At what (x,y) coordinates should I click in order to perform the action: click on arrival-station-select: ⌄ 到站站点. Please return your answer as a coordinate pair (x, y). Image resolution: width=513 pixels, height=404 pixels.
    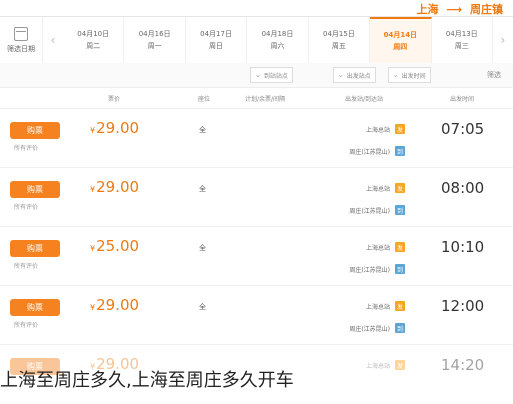
    Looking at the image, I should click on (271, 75).